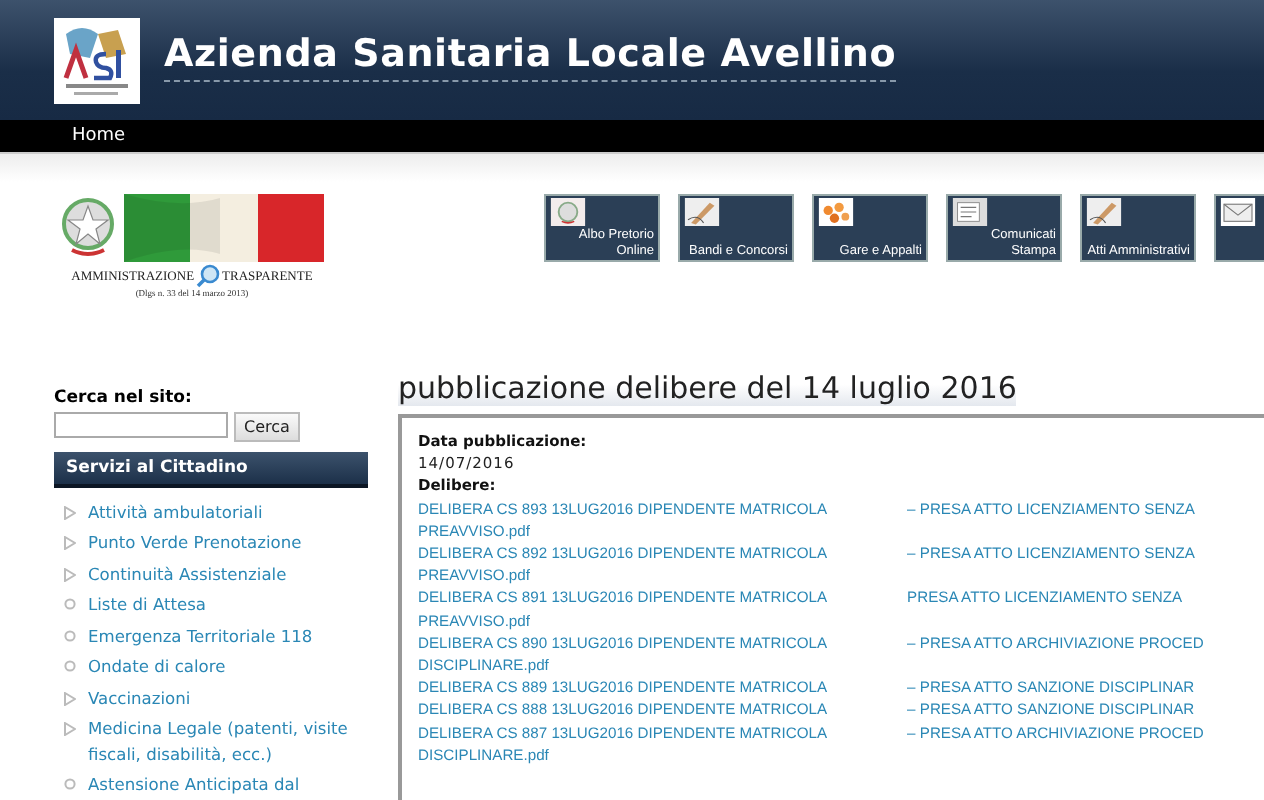  I want to click on sidebar-heading: Servizi al Cittadino, so click(211, 470).